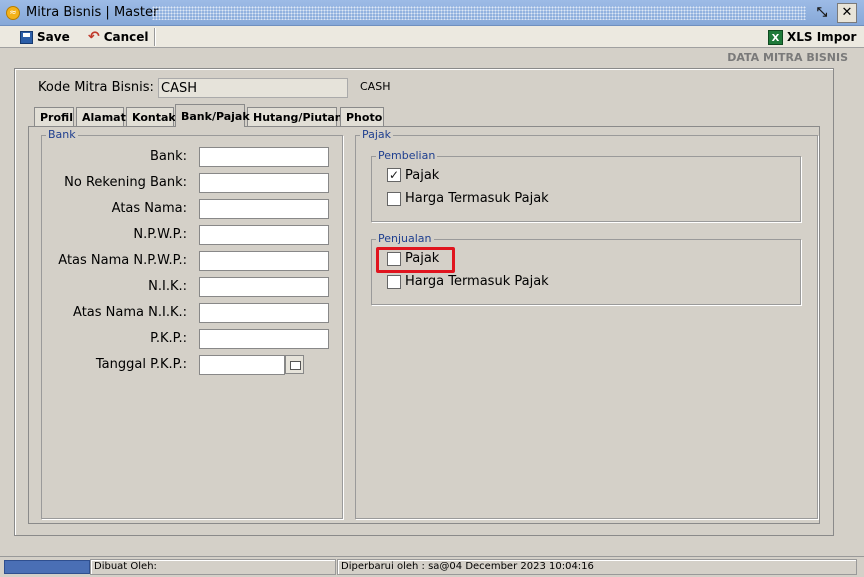 The width and height of the screenshot is (864, 577). What do you see at coordinates (405, 238) in the screenshot?
I see `penjualan-legend: Penjualan` at bounding box center [405, 238].